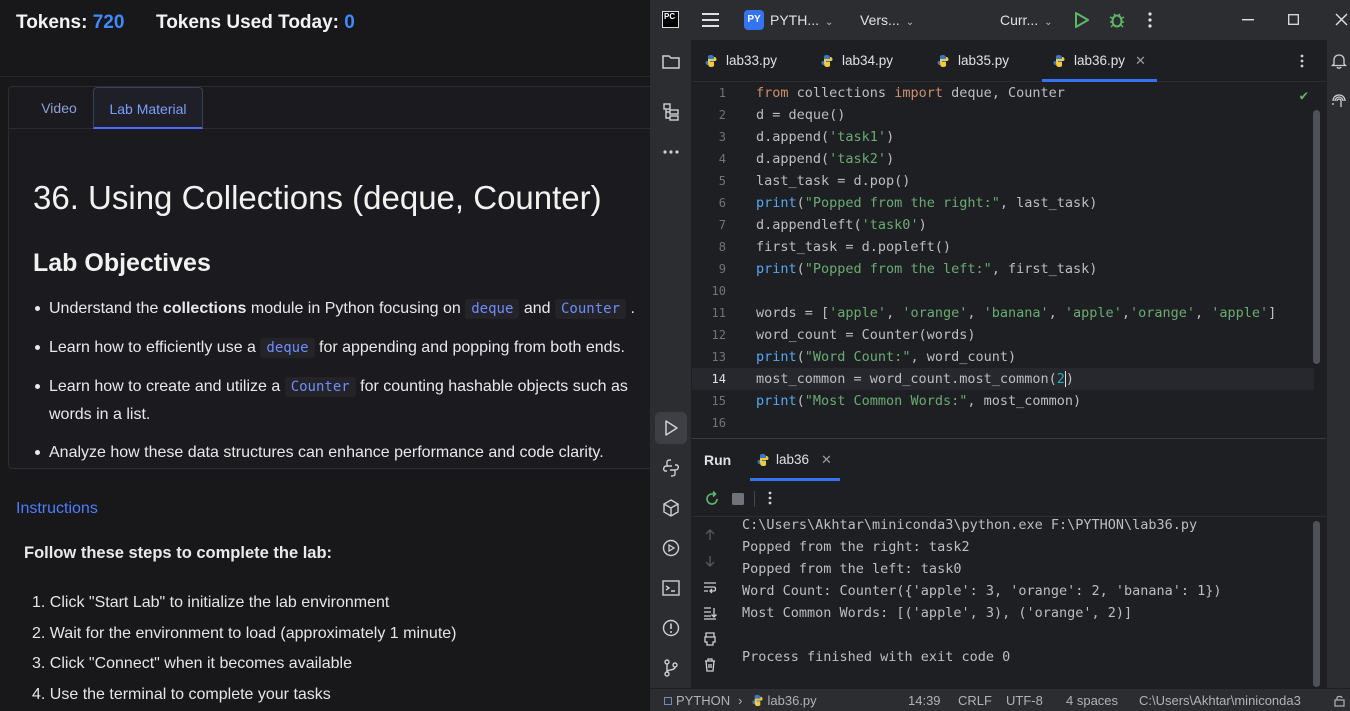 The width and height of the screenshot is (1350, 711). I want to click on code-token: ,, so click(894, 313).